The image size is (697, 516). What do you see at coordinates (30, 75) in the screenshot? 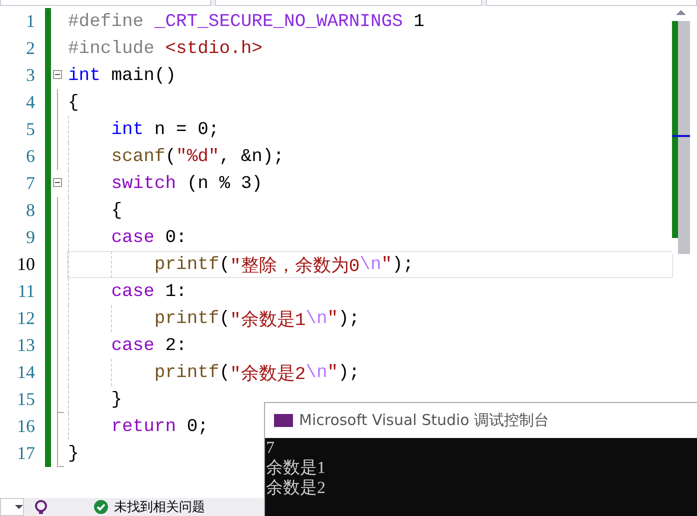
I see `line-number: 3` at bounding box center [30, 75].